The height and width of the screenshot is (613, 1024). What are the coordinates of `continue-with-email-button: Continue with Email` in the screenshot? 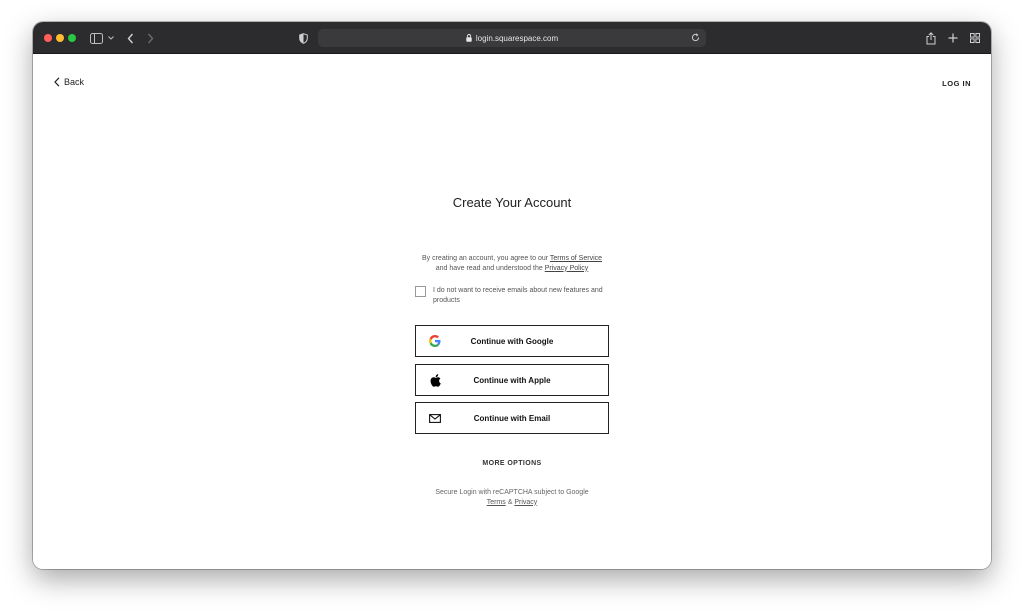 It's located at (512, 418).